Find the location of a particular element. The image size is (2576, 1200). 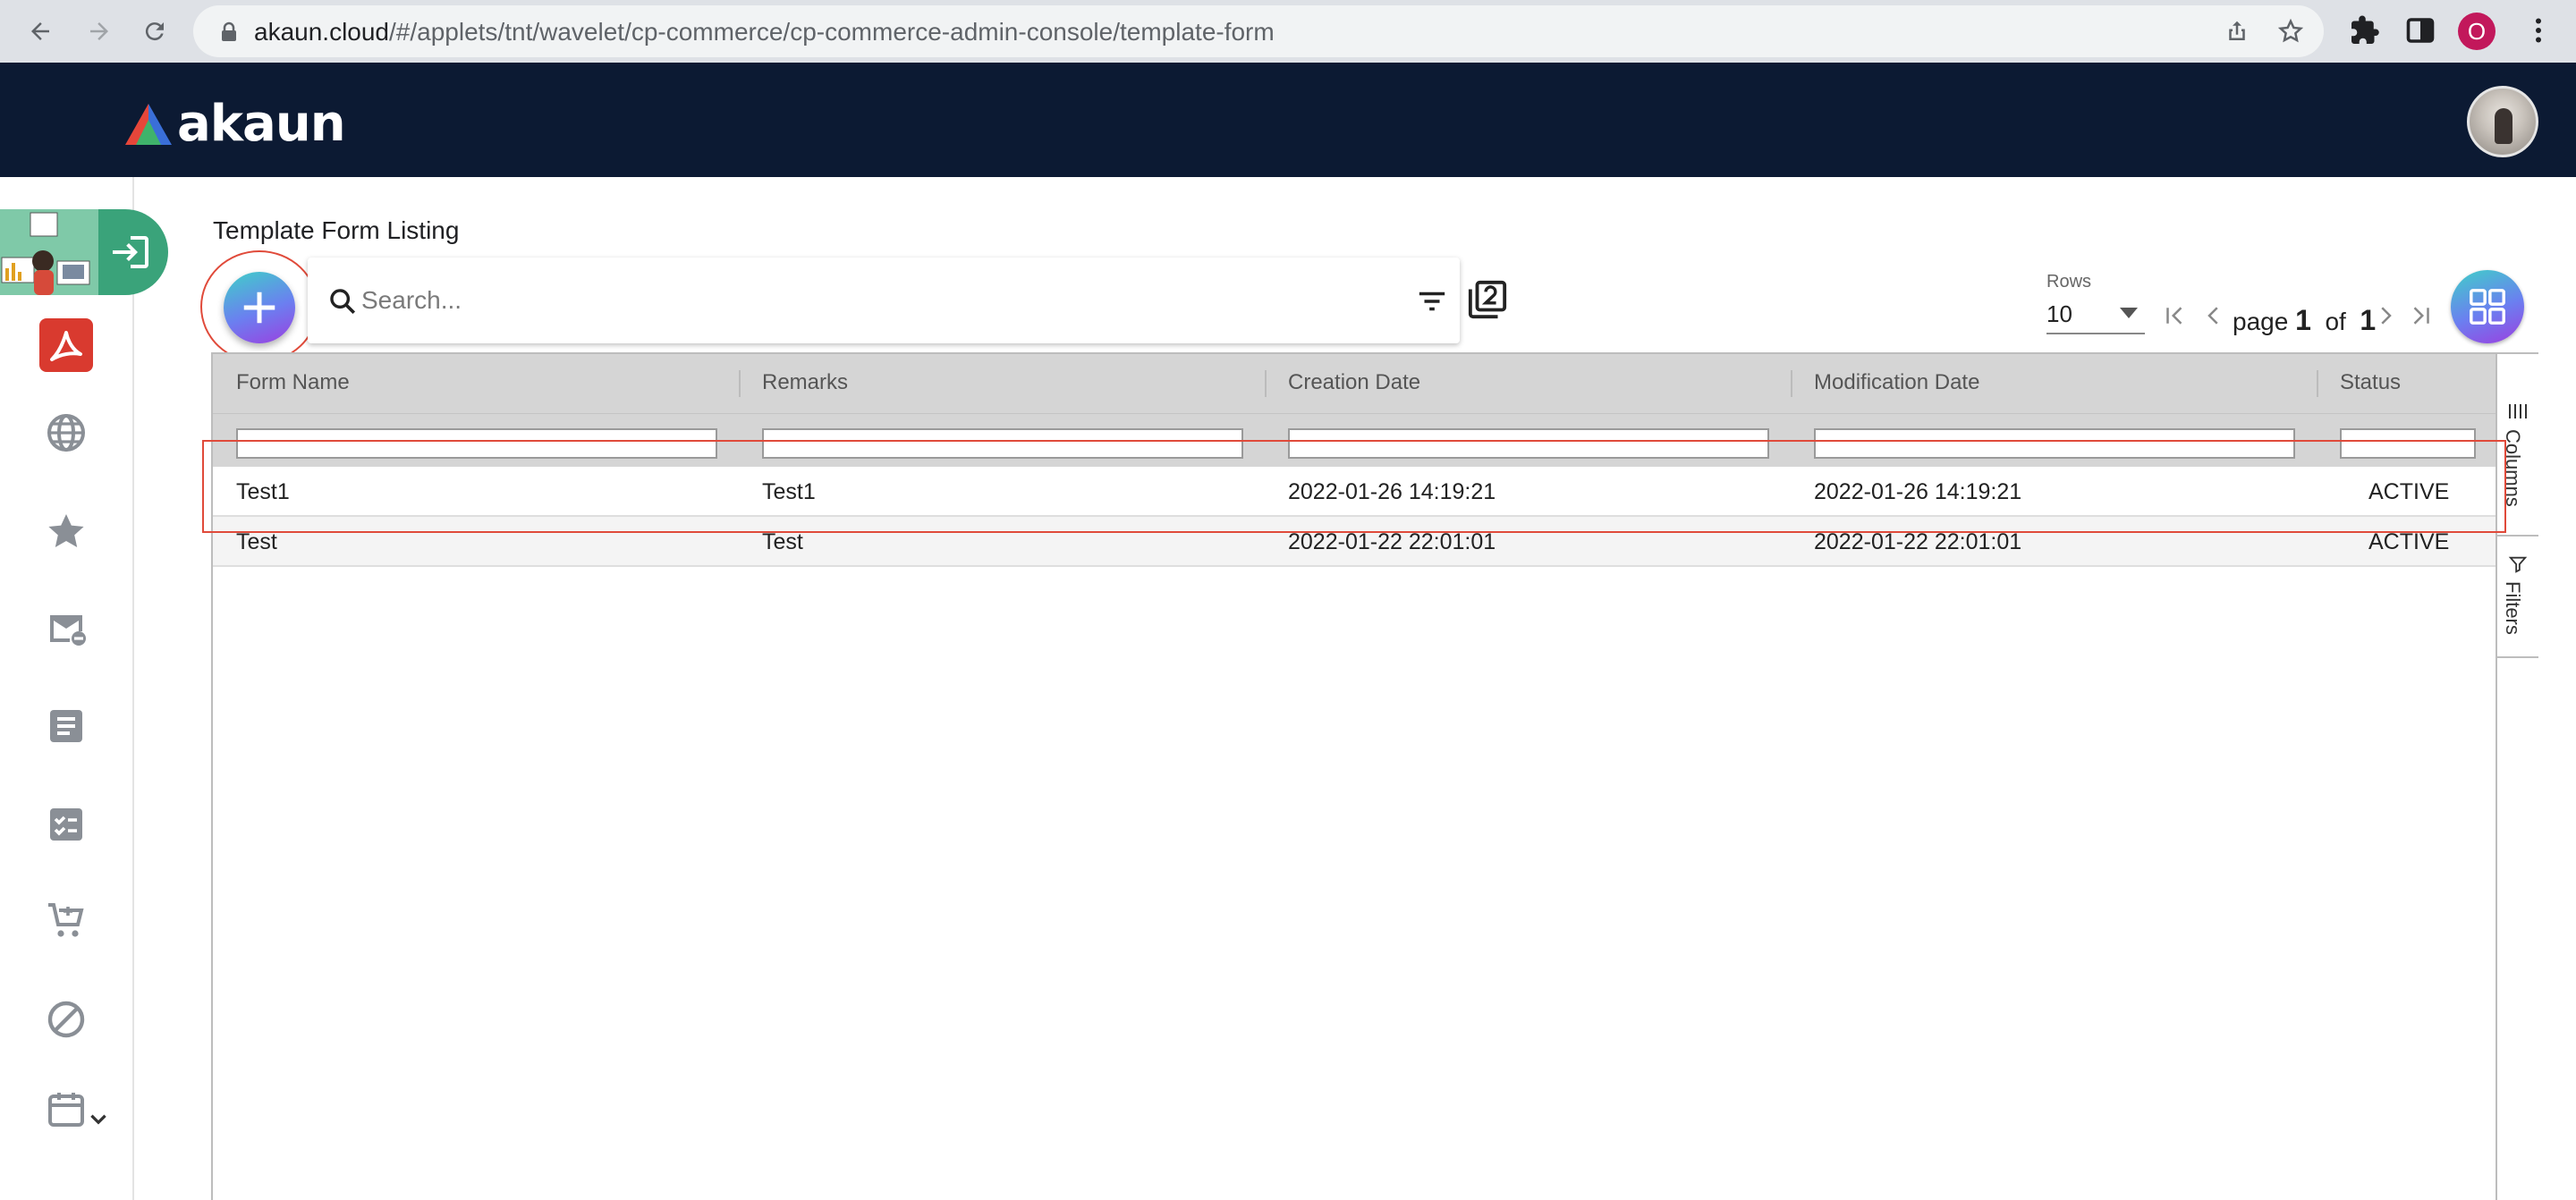

app-header: akaun is located at coordinates (1288, 120).